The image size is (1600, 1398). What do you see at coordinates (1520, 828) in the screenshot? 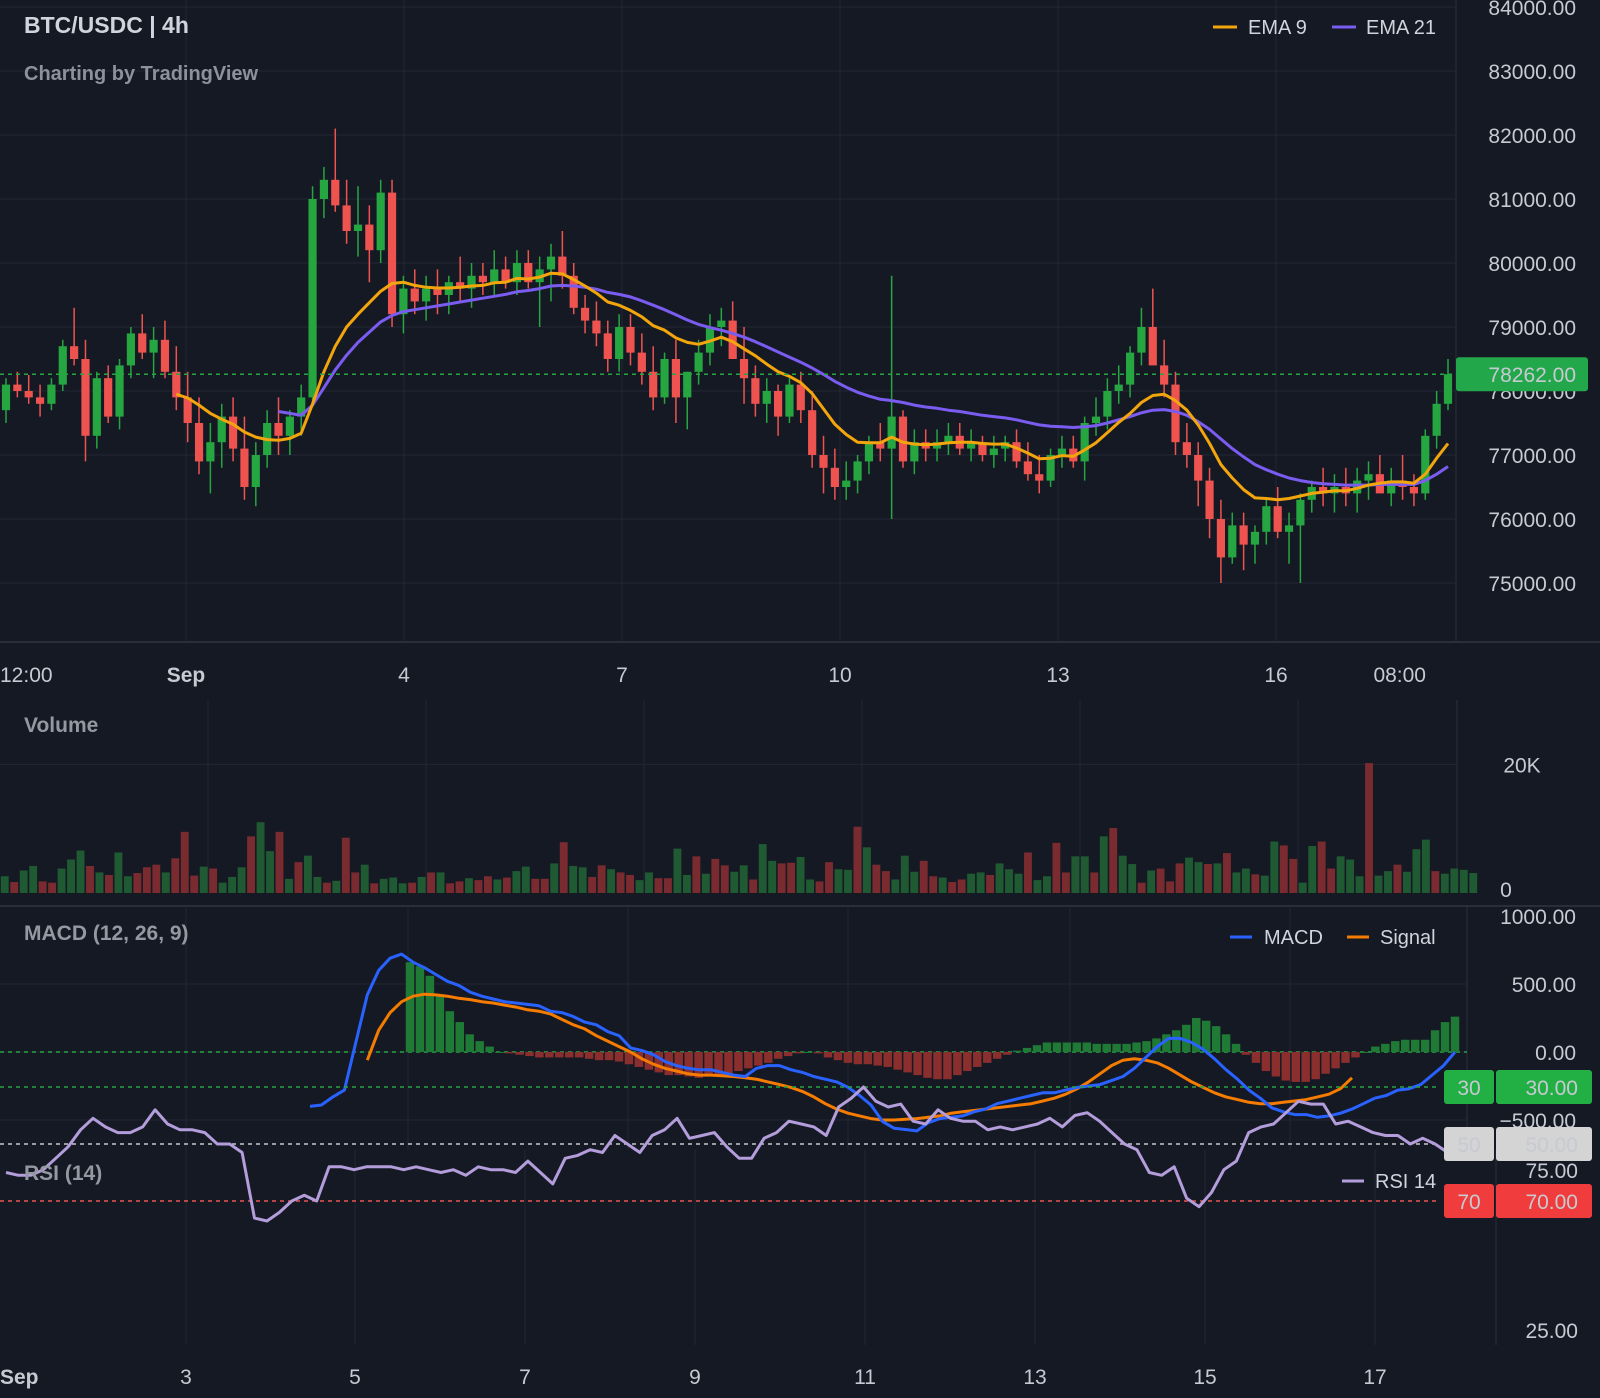
I see `volume-axis: 20K 0` at bounding box center [1520, 828].